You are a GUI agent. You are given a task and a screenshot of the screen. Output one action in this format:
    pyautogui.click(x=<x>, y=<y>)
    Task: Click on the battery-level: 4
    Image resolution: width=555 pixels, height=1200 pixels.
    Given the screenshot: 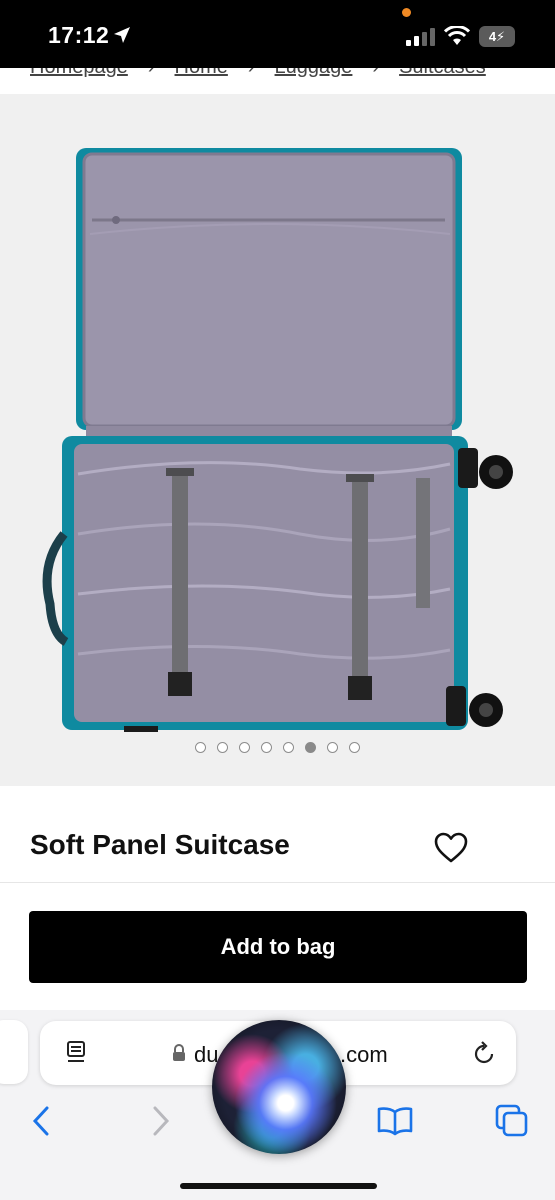 What is the action you would take?
    pyautogui.click(x=492, y=36)
    